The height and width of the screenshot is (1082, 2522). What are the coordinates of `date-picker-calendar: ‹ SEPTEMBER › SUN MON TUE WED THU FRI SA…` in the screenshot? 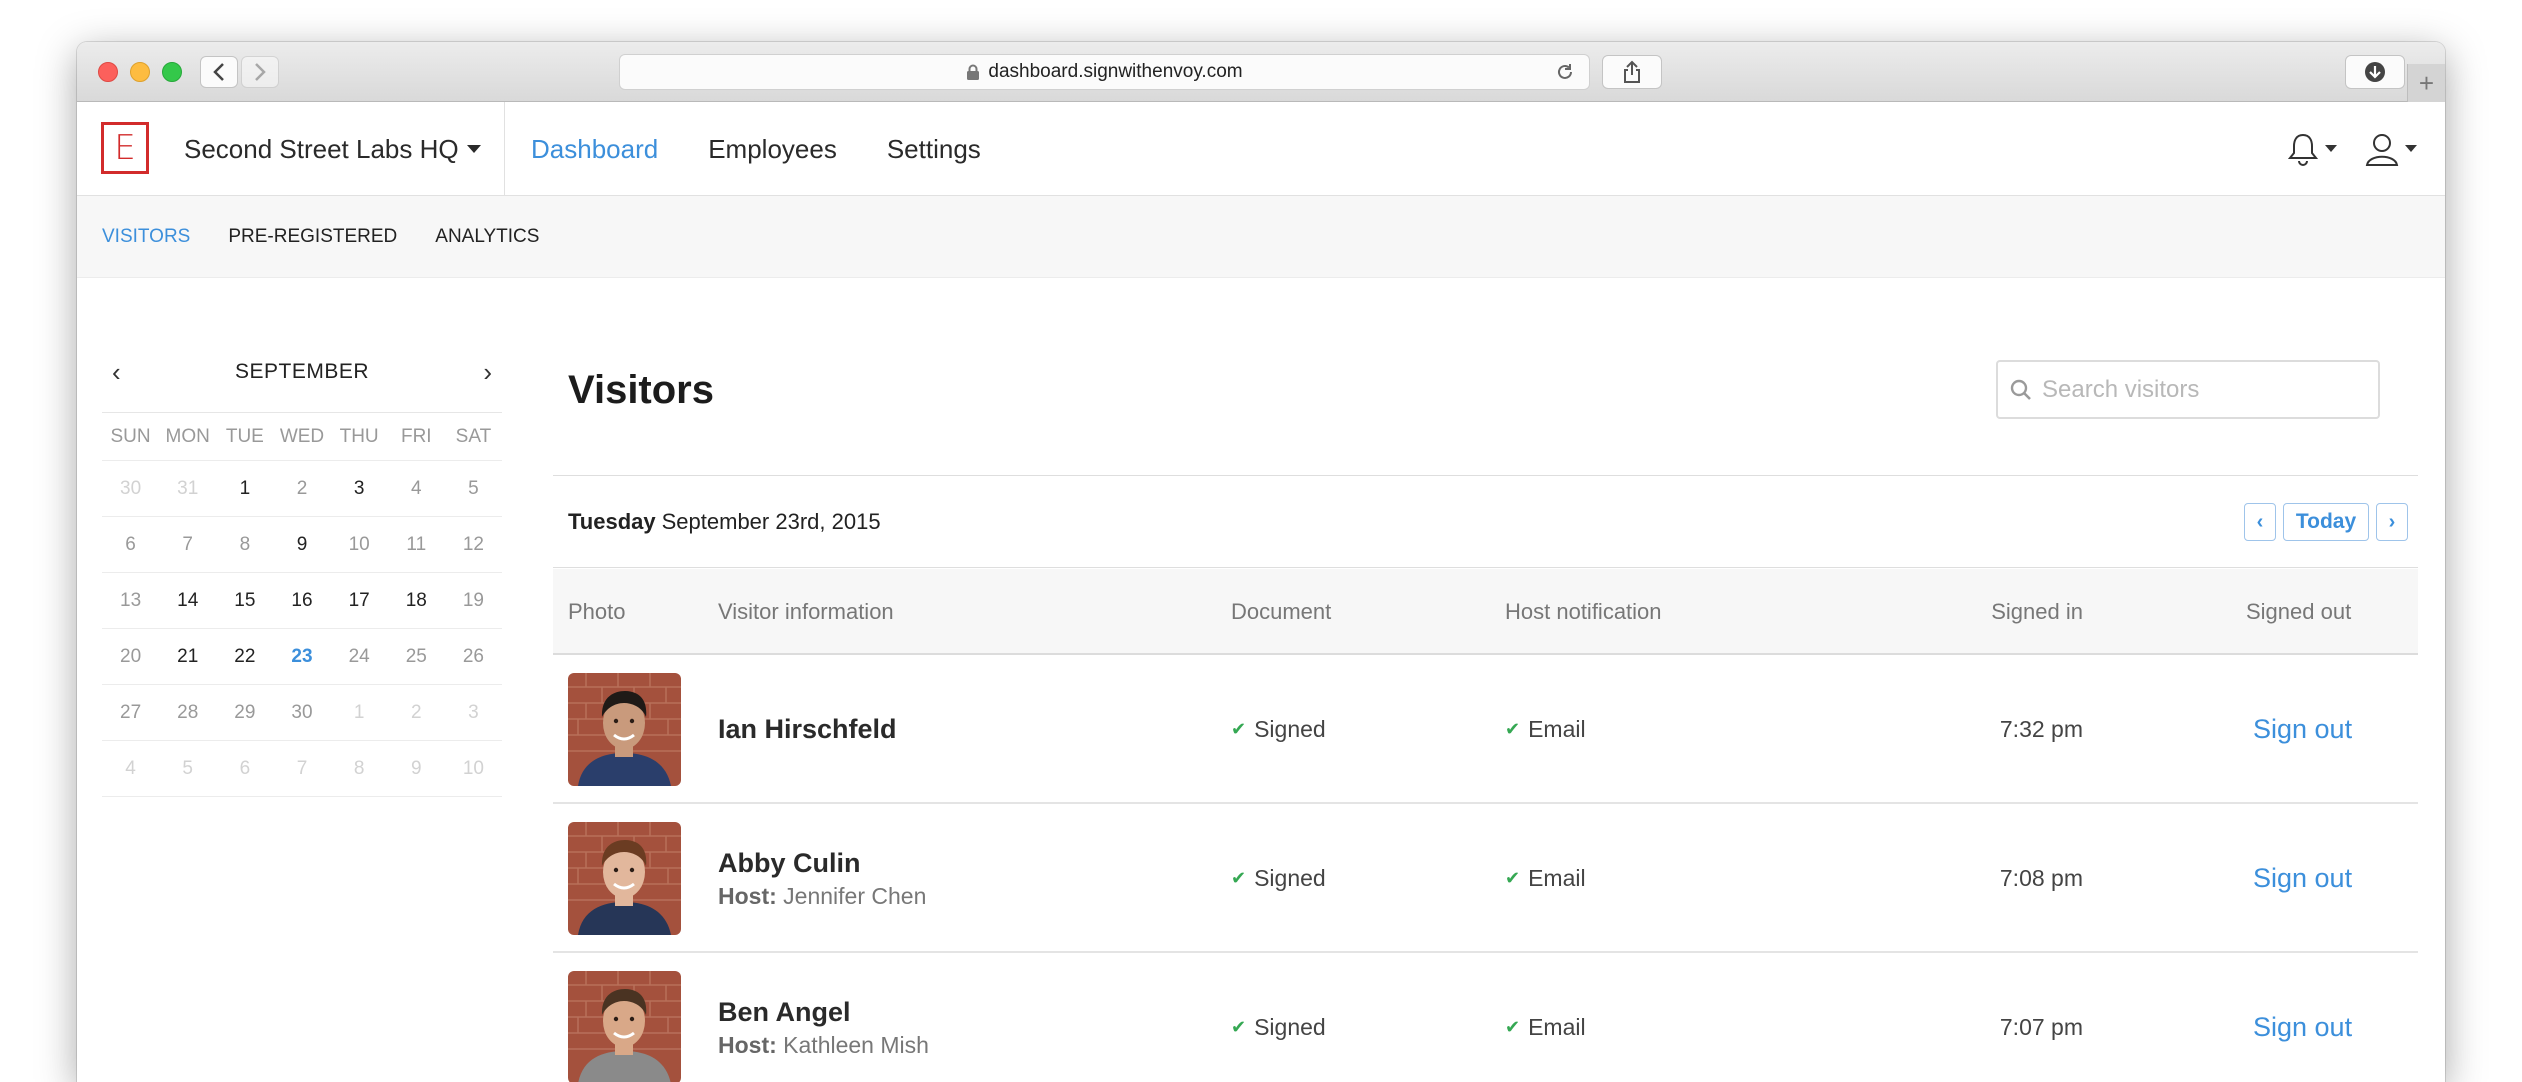 It's located at (302, 574).